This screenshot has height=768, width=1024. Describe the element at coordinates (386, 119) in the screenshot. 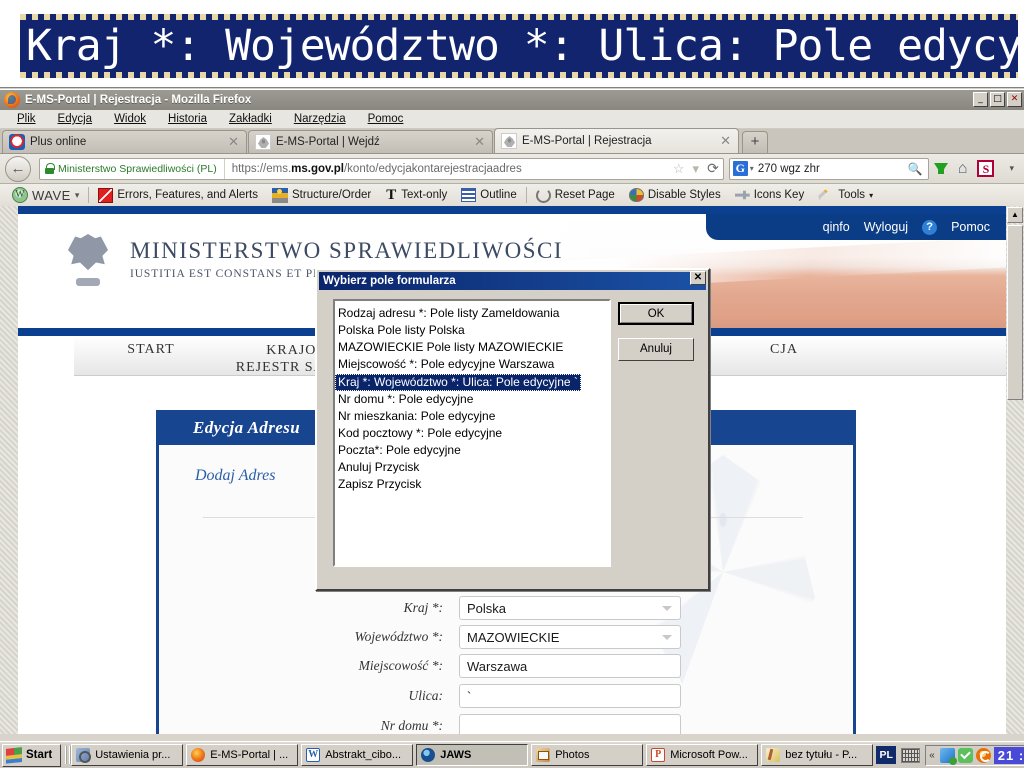

I see `menu-pomoc: Pomoc` at that location.